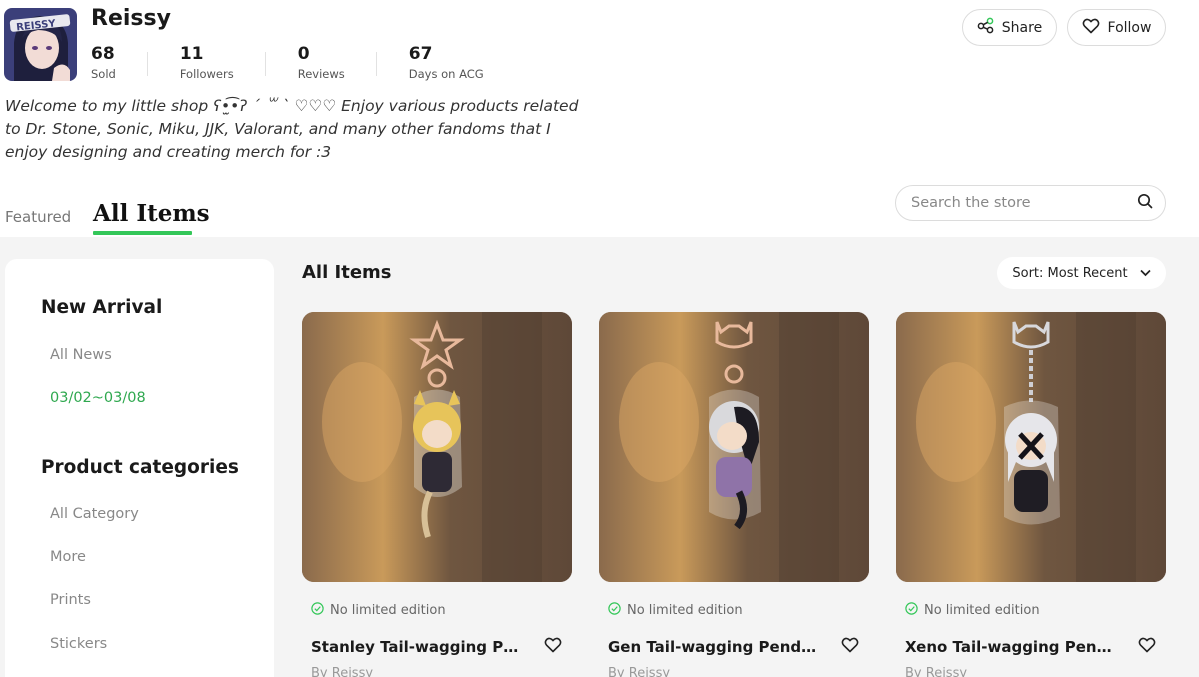  I want to click on sidebar-item-all-category: All Category, so click(94, 514).